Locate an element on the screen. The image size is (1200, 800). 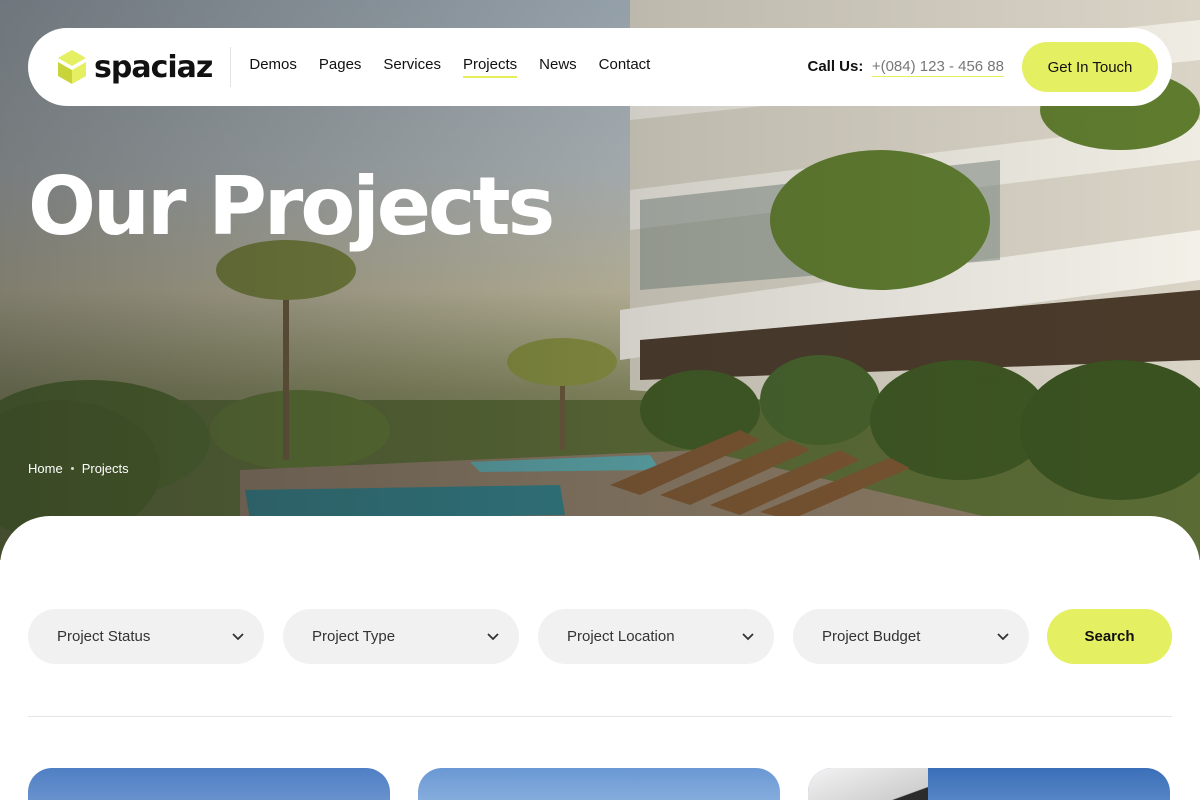
nav-item-services: Services is located at coordinates (412, 67).